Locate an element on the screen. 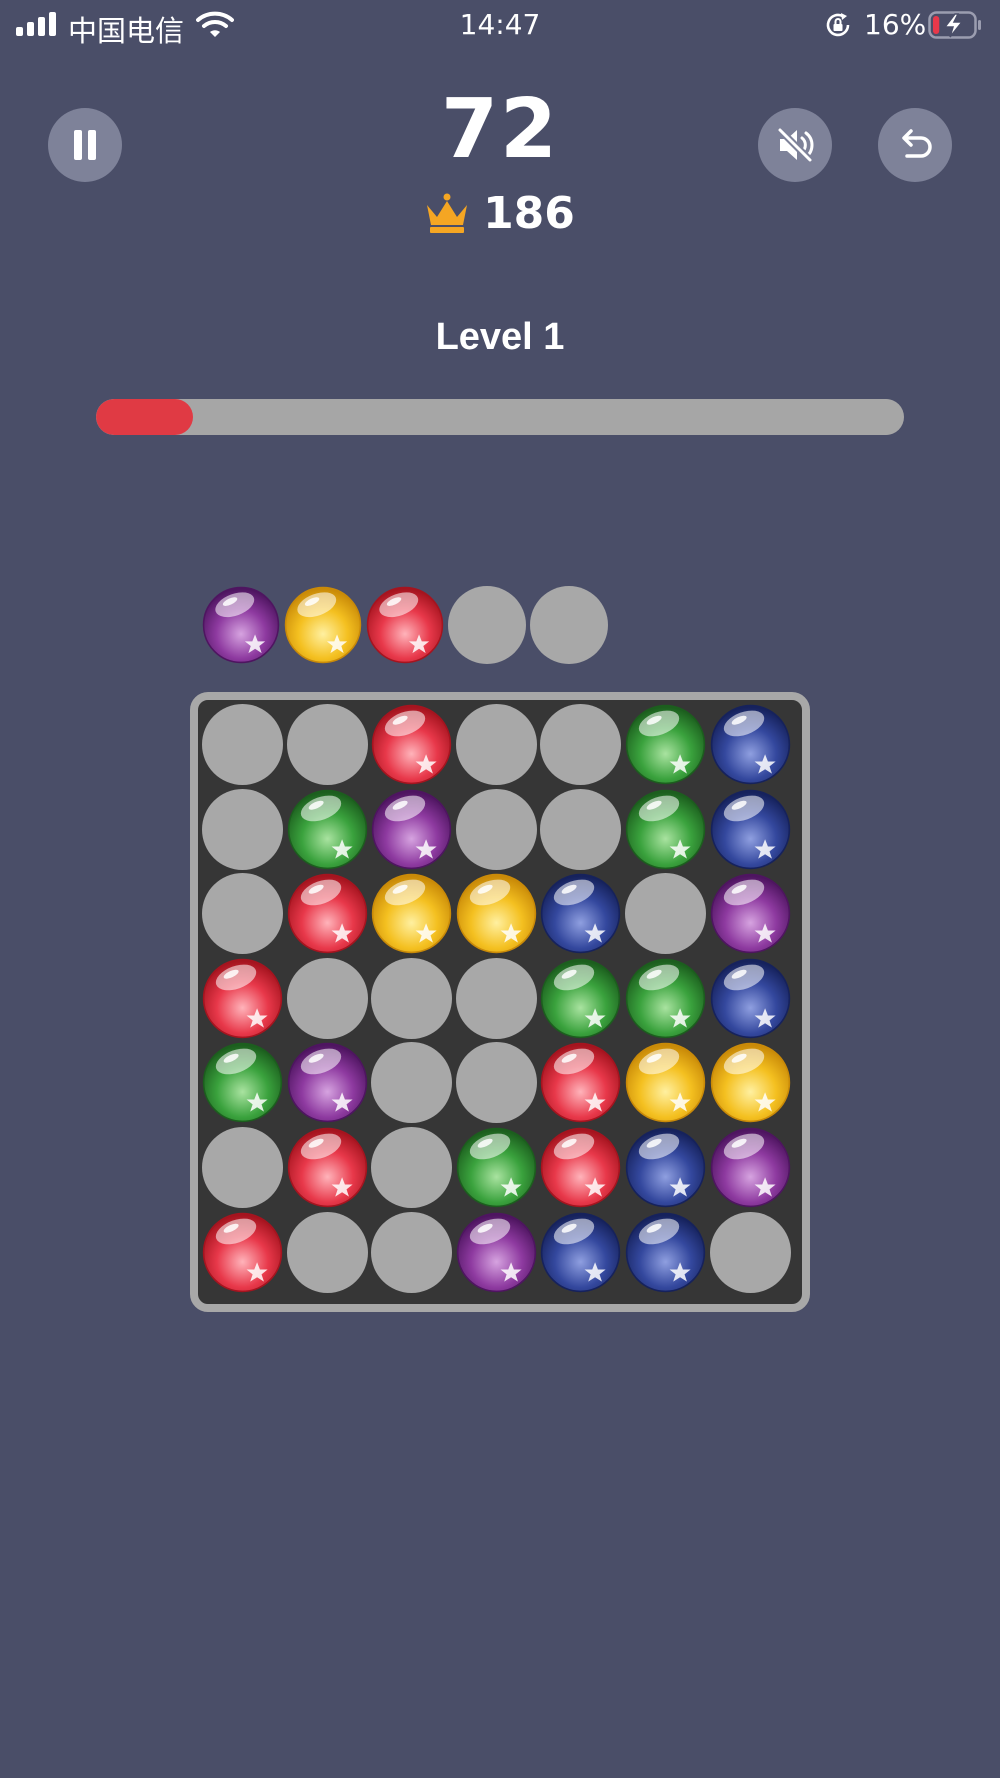 This screenshot has height=1778, width=1000. best-score: 186 is located at coordinates (500, 213).